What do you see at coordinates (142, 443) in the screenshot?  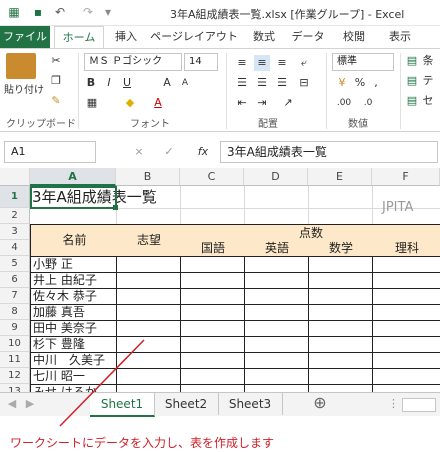 I see `annotation-caption: ワークシートにデータを入力し、表を作成します` at bounding box center [142, 443].